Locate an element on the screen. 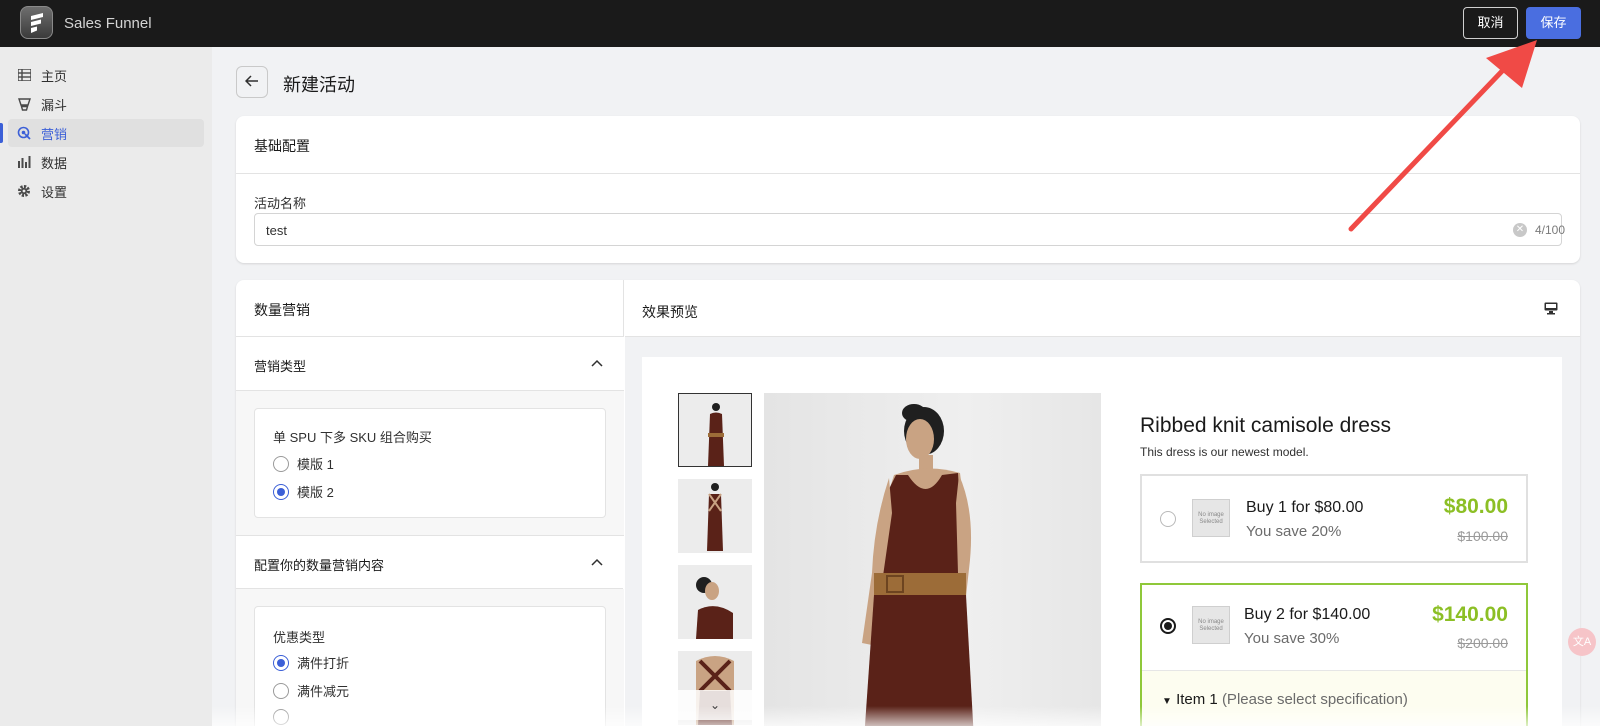 This screenshot has width=1600, height=726. annotation-arrow is located at coordinates (1442, 136).